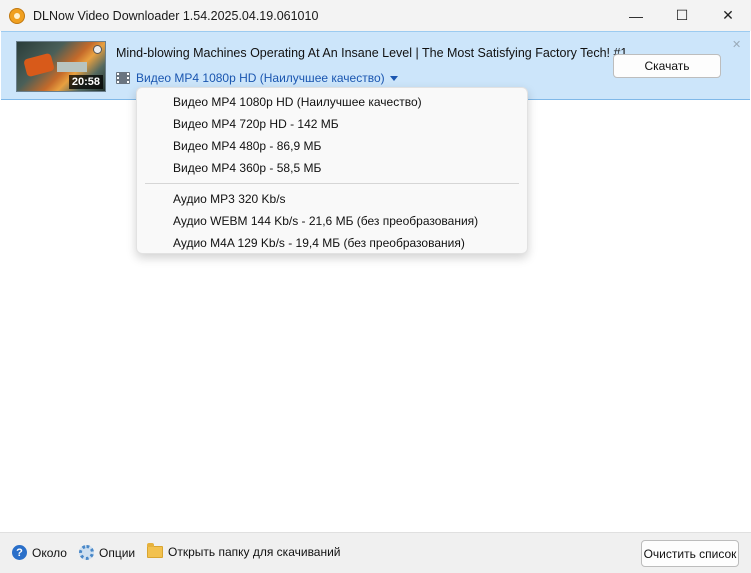  Describe the element at coordinates (39, 65) in the screenshot. I see `thumbnail-machine-part` at that location.